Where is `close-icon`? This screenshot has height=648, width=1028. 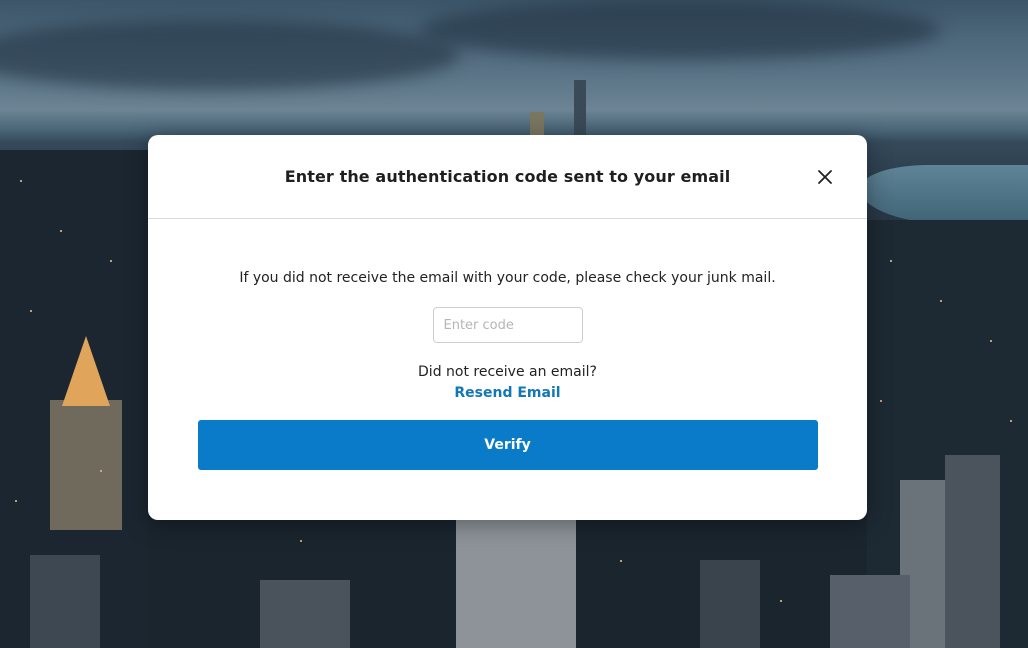
close-icon is located at coordinates (825, 177).